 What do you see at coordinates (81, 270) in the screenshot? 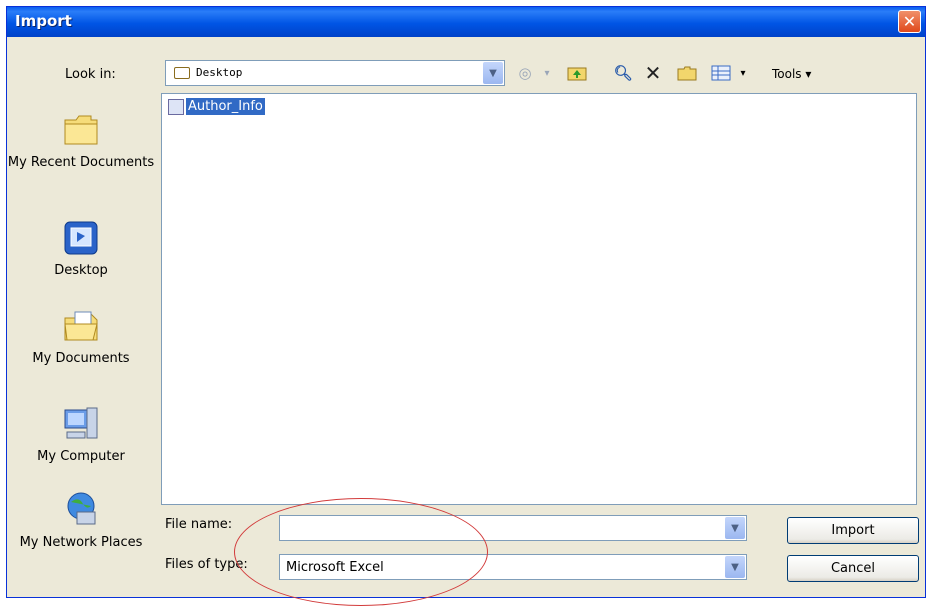
I see `place-label: Desktop` at bounding box center [81, 270].